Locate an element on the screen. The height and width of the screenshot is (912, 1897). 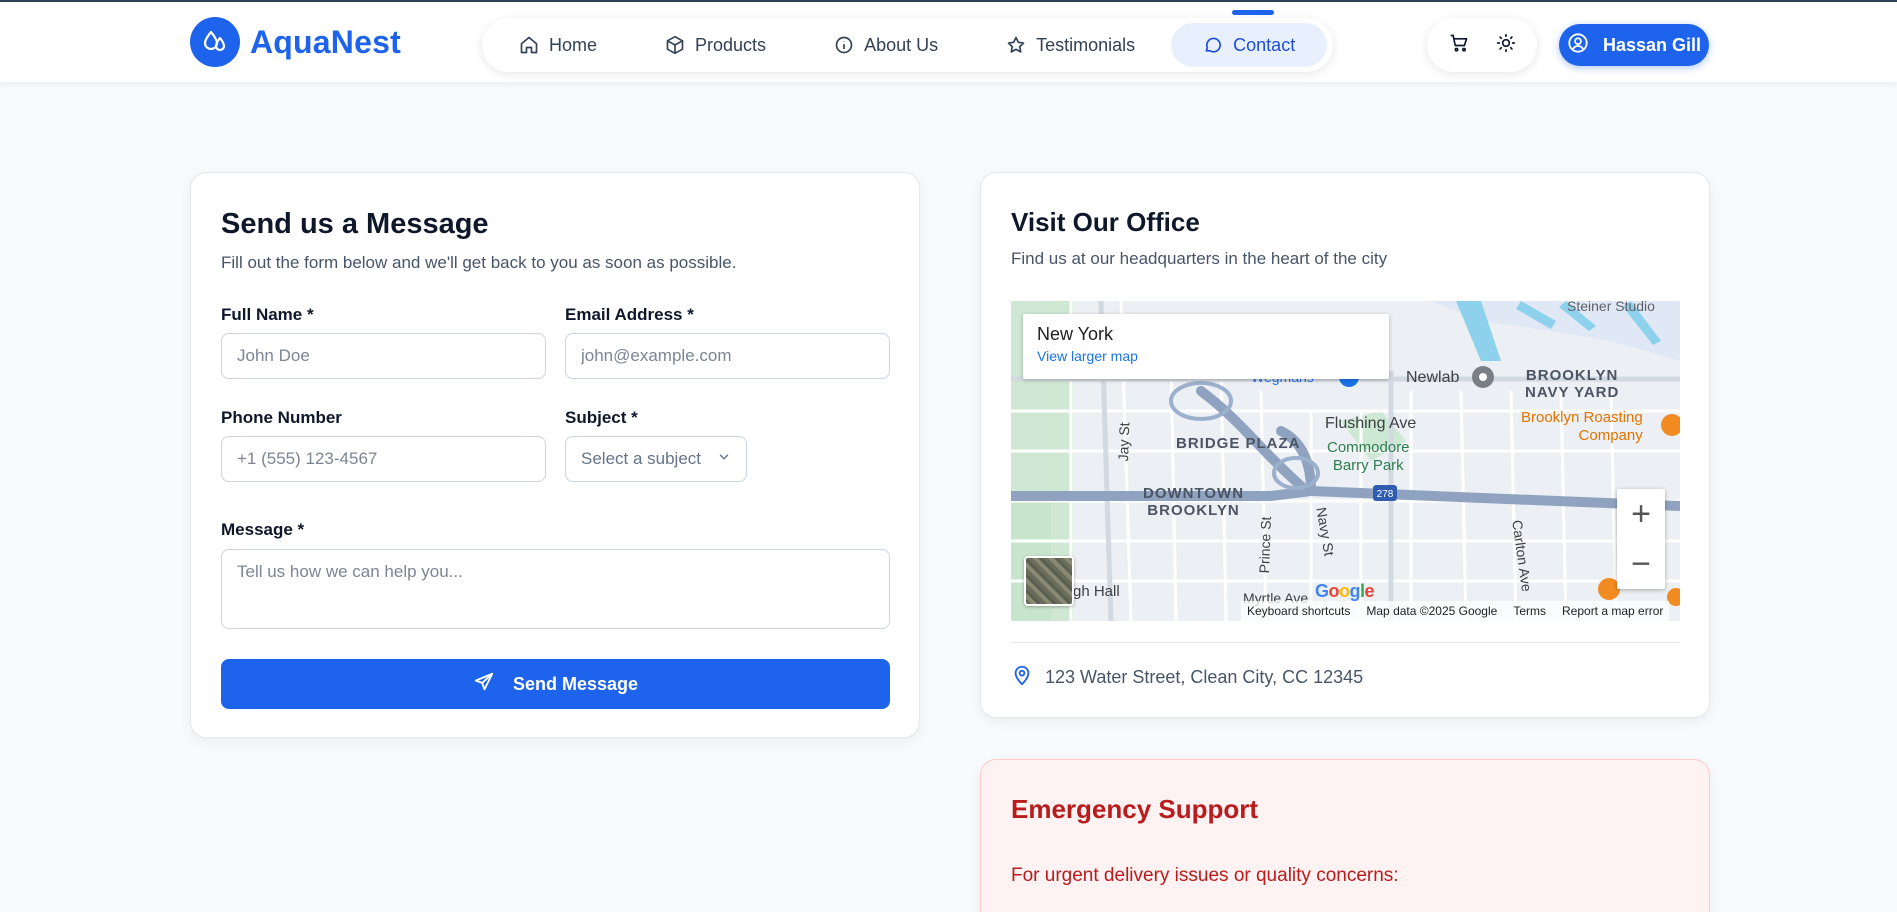
highway-shield: 278 is located at coordinates (1385, 494).